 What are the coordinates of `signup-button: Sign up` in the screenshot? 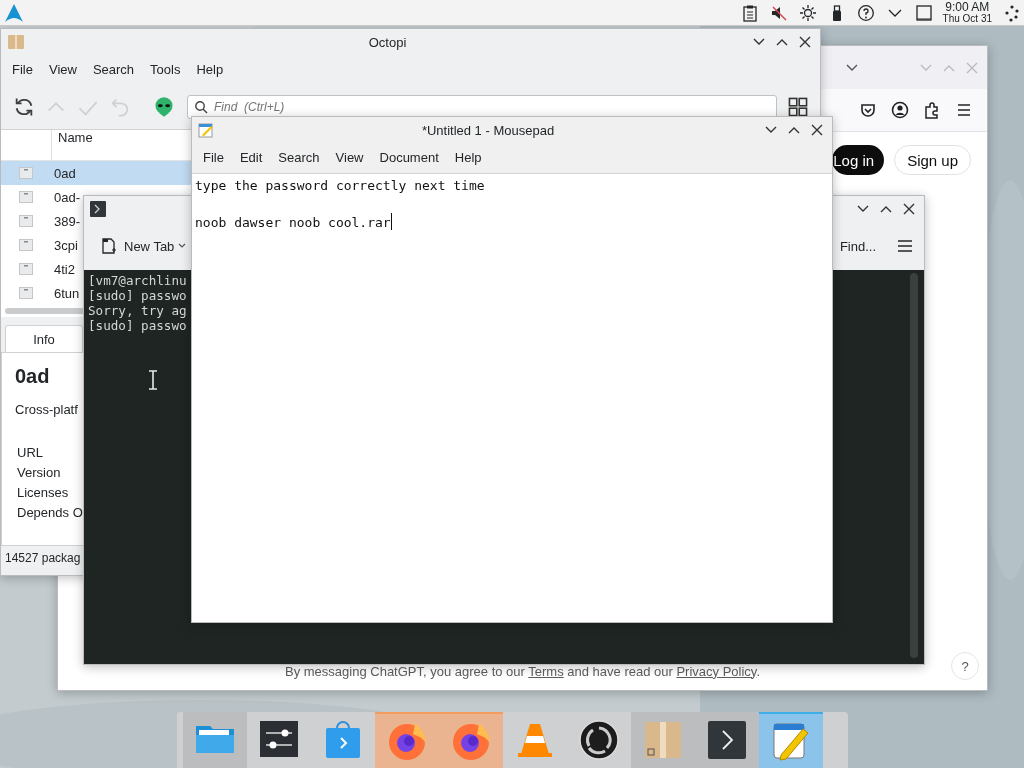 It's located at (932, 160).